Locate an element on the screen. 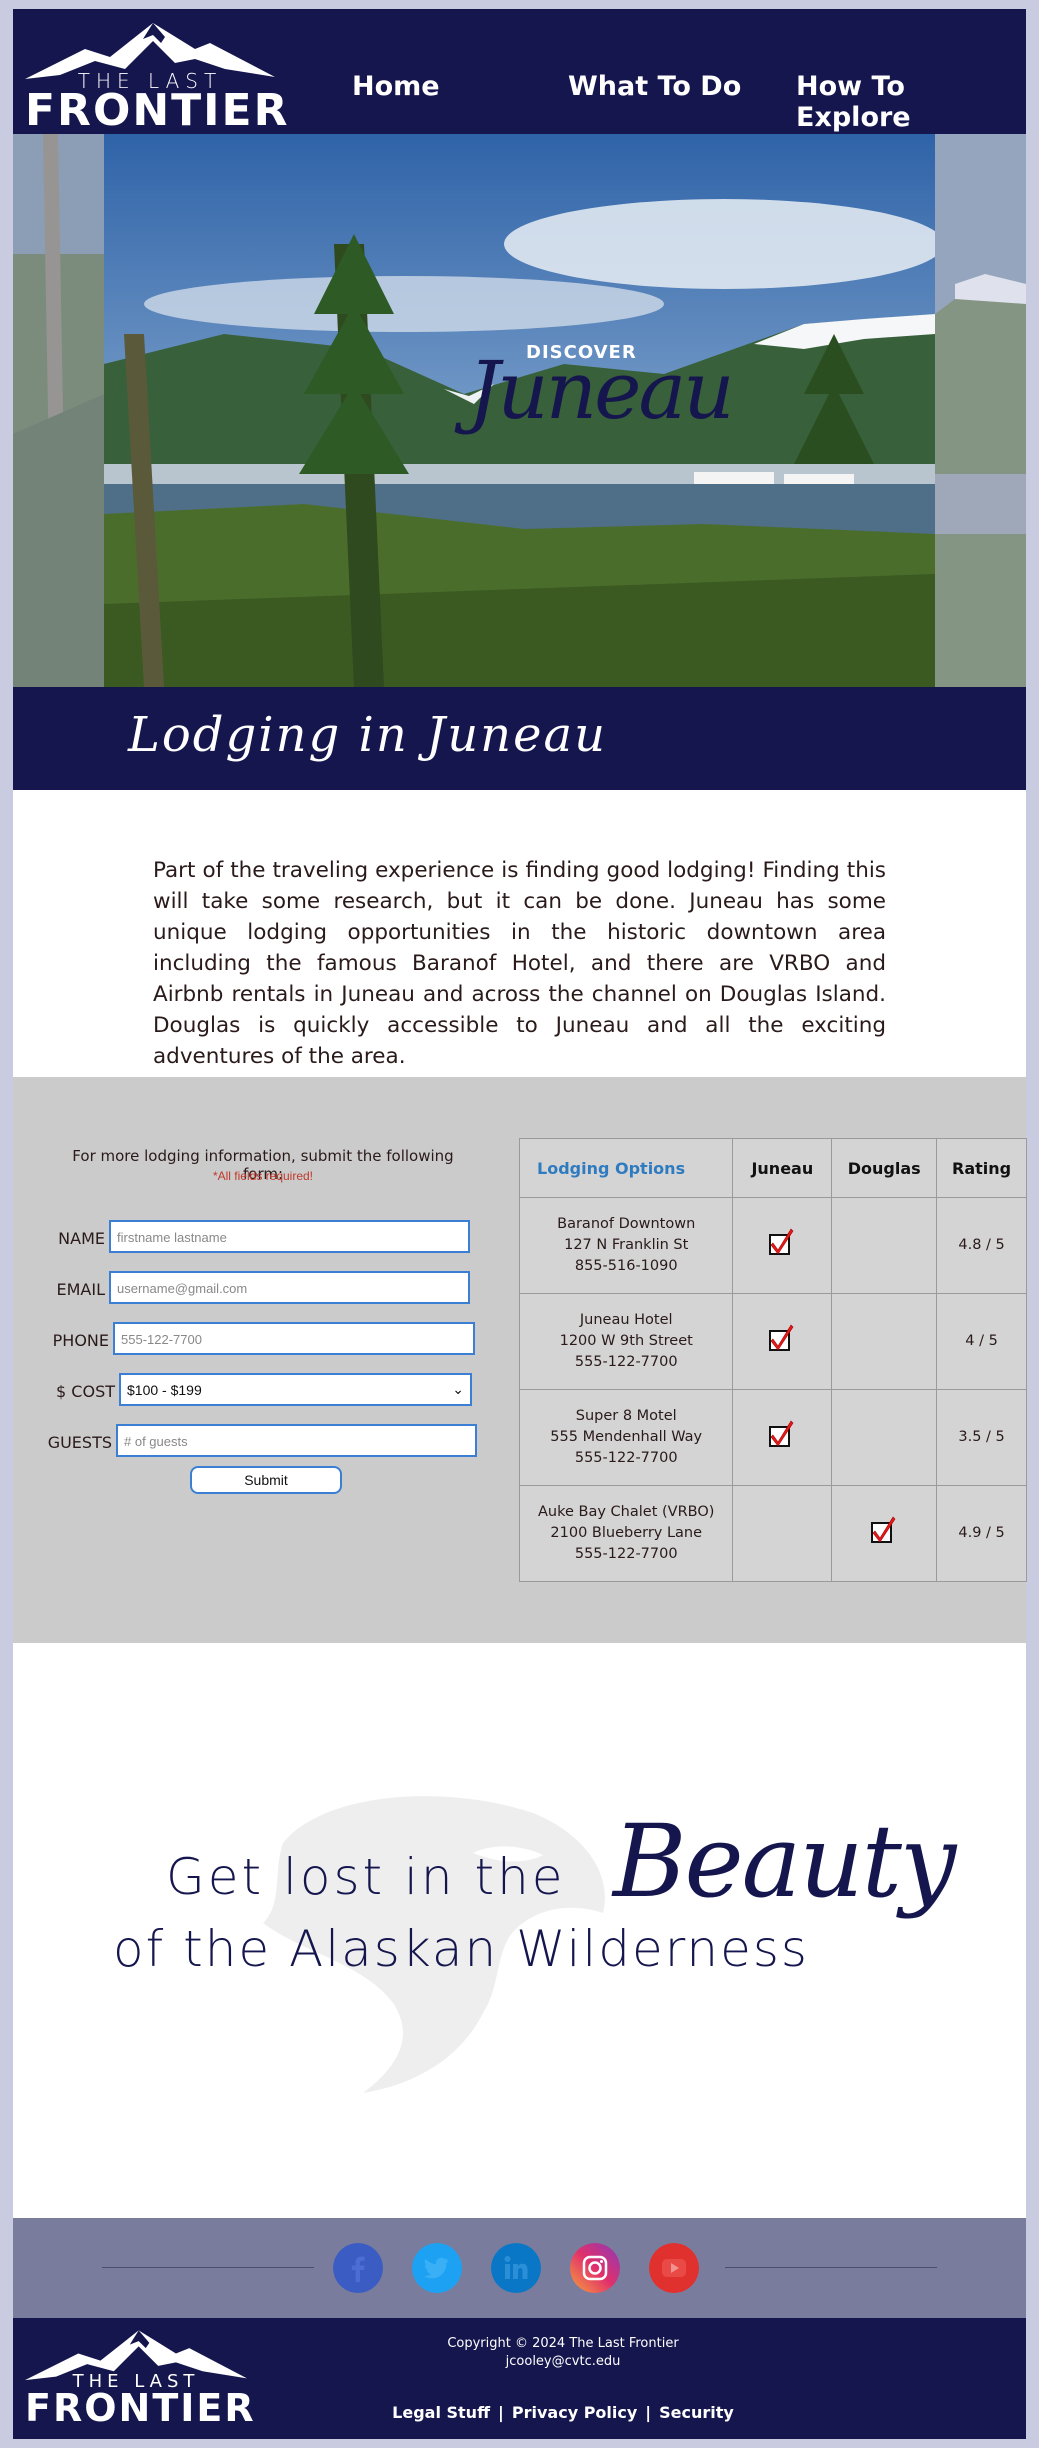 The width and height of the screenshot is (1039, 2448). lodging-phone: 855-516-1090 is located at coordinates (626, 1266).